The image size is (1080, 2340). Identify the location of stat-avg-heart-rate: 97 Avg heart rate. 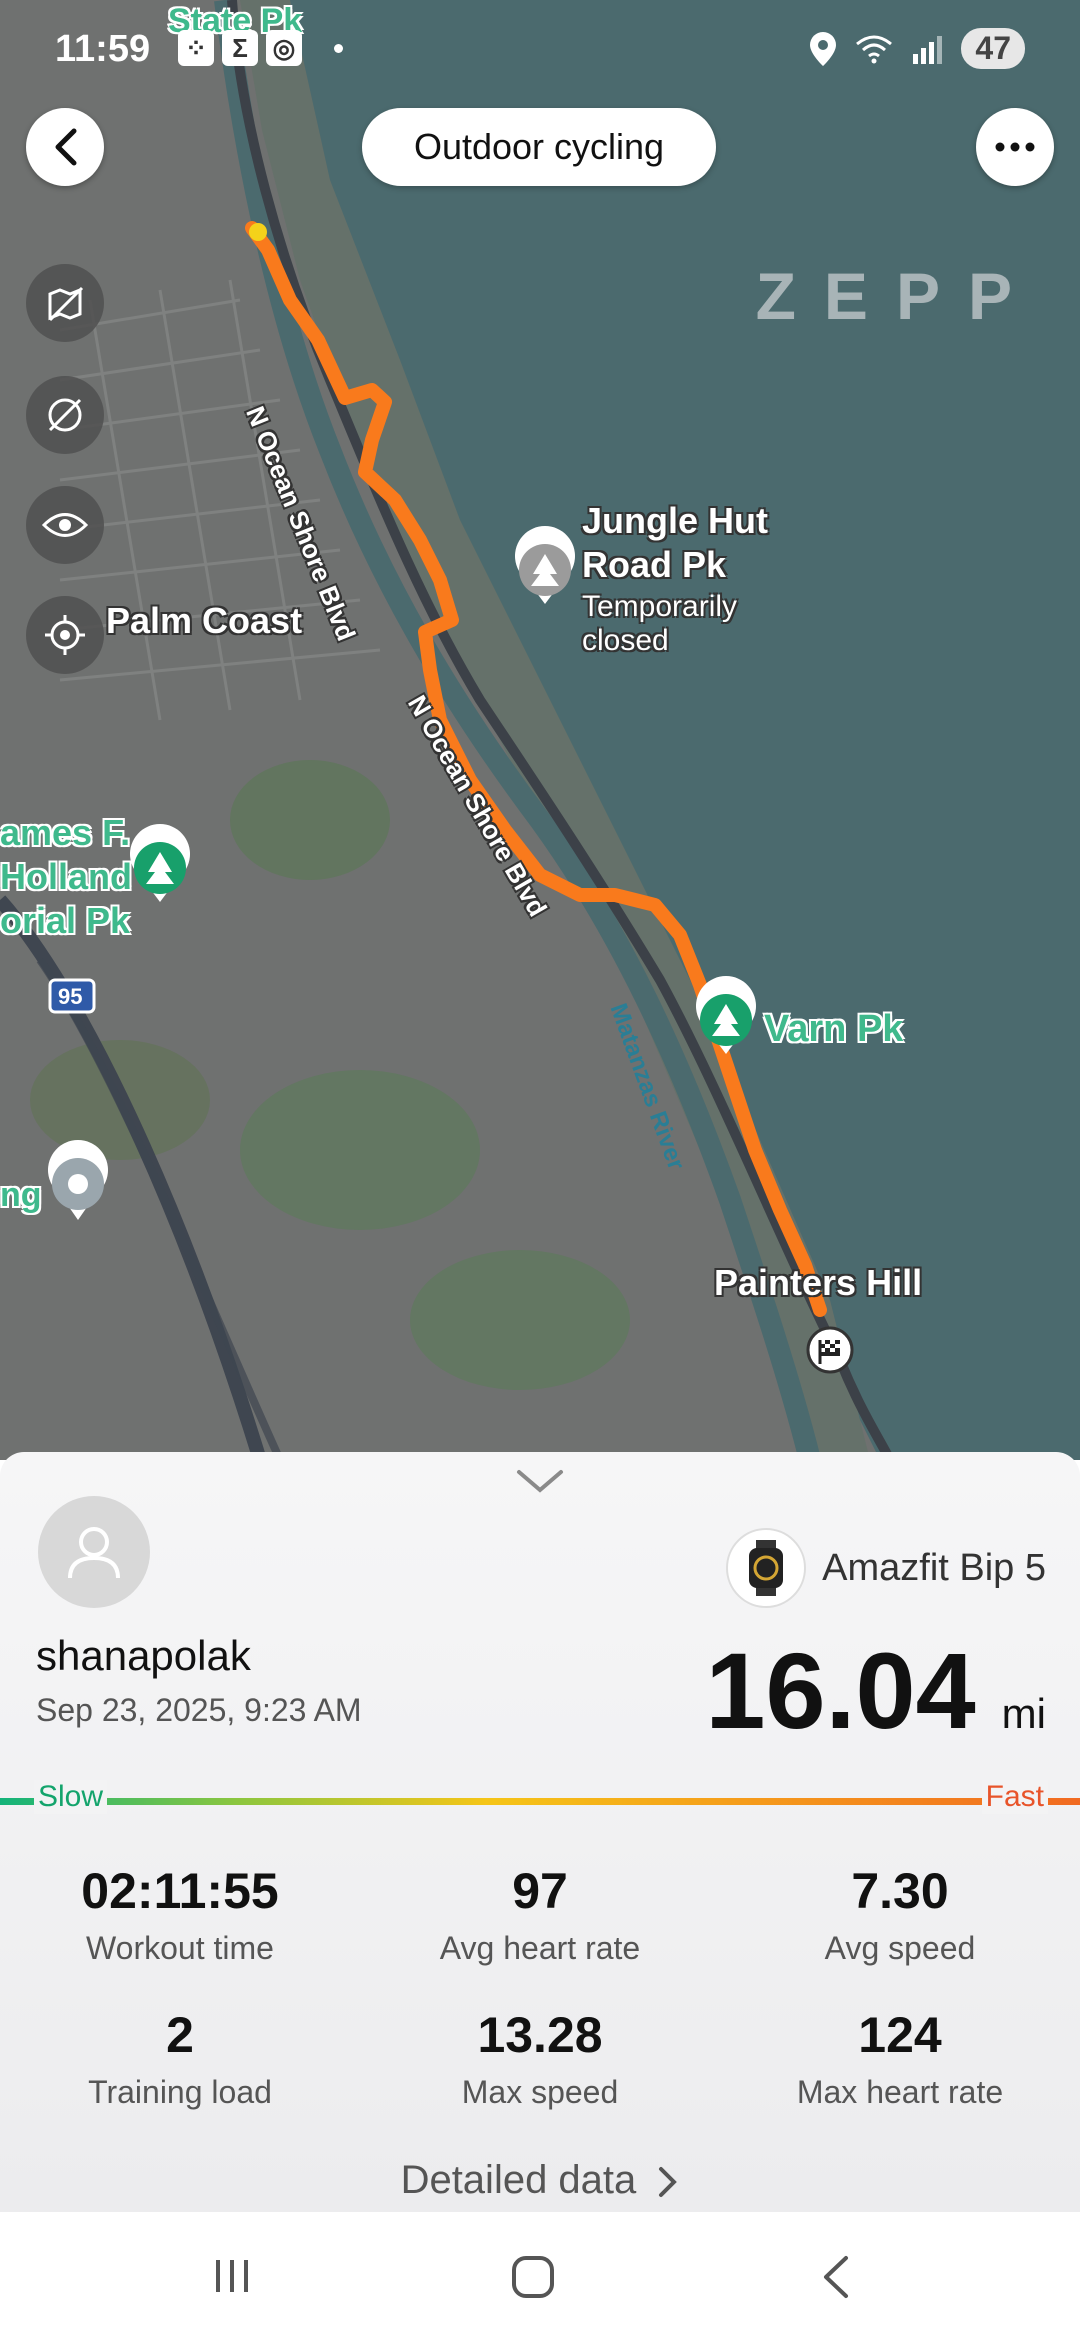
(540, 1914).